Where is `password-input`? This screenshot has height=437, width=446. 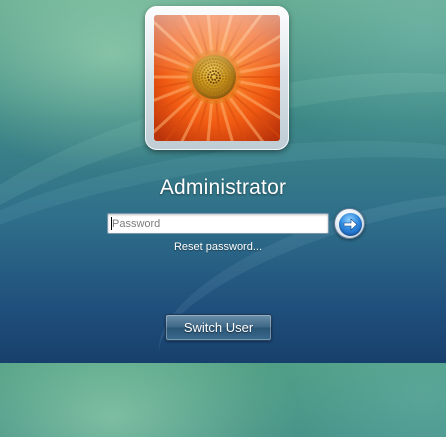
password-input is located at coordinates (218, 223).